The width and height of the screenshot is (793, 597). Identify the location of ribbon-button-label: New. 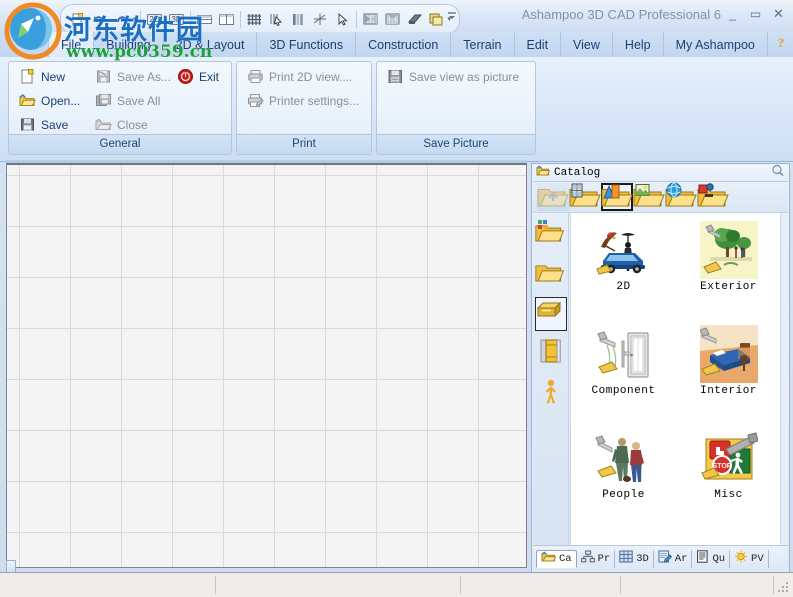
(53, 76).